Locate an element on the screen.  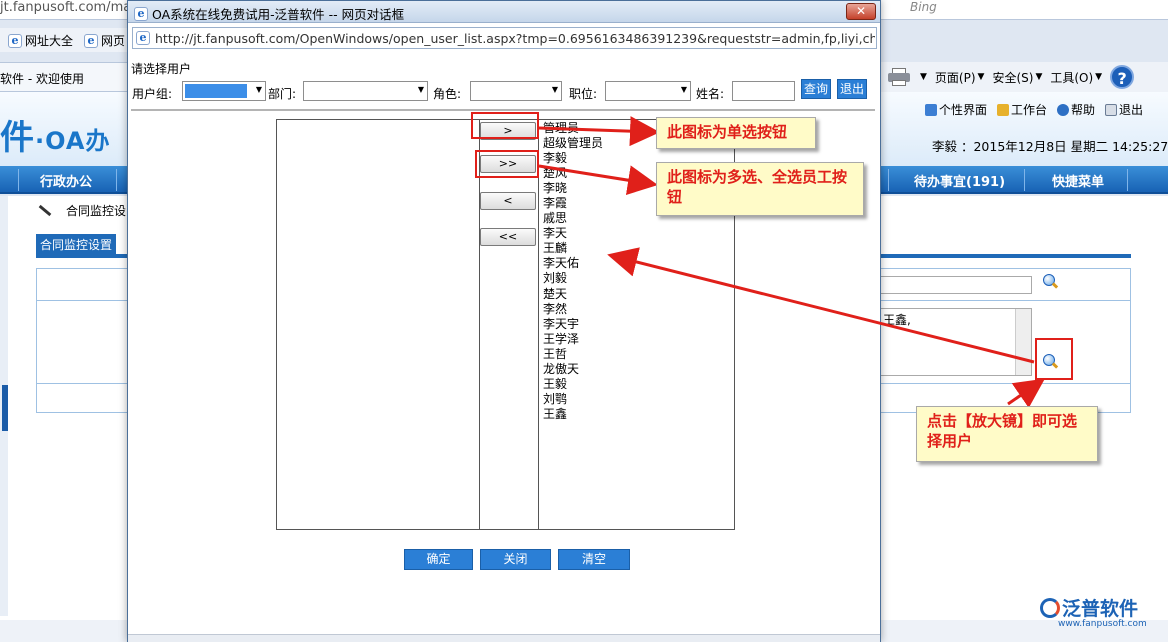
list-item: 王哲 is located at coordinates (573, 354).